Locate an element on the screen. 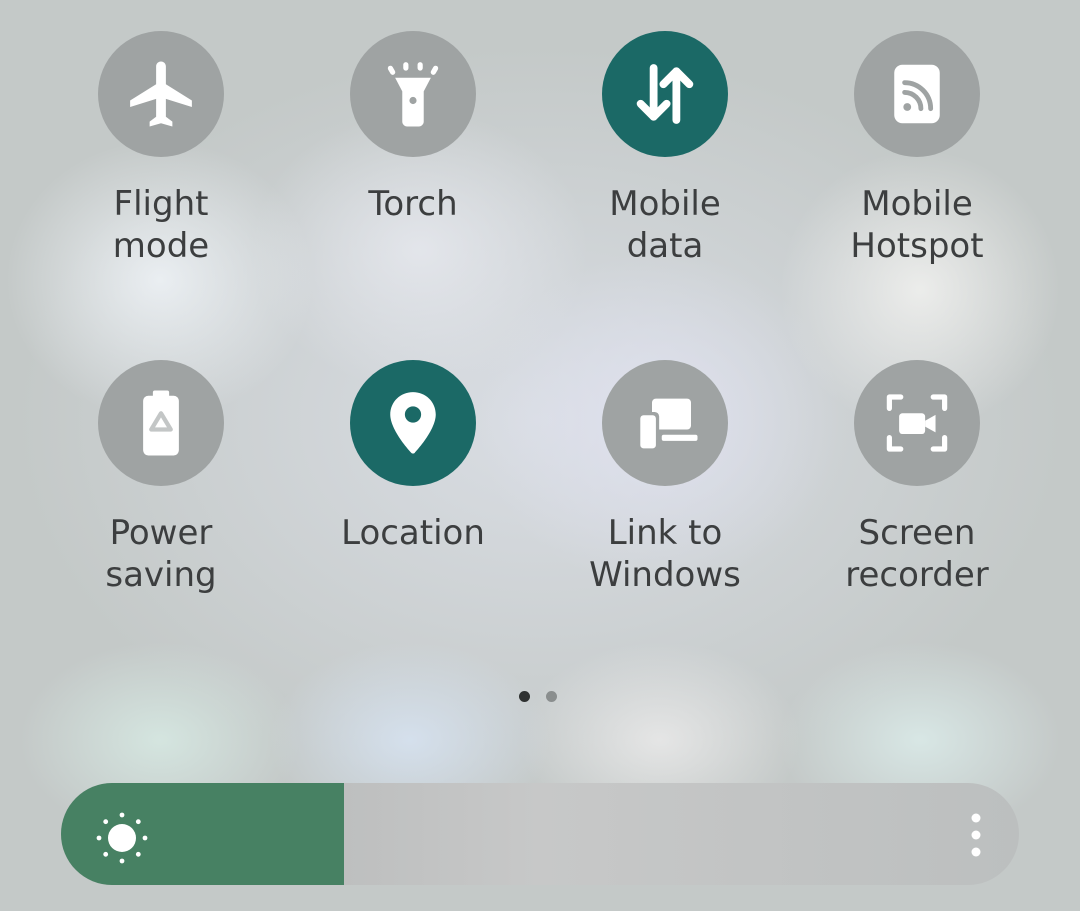 This screenshot has height=911, width=1080. tile-flight-mode: Flight mode is located at coordinates (161, 149).